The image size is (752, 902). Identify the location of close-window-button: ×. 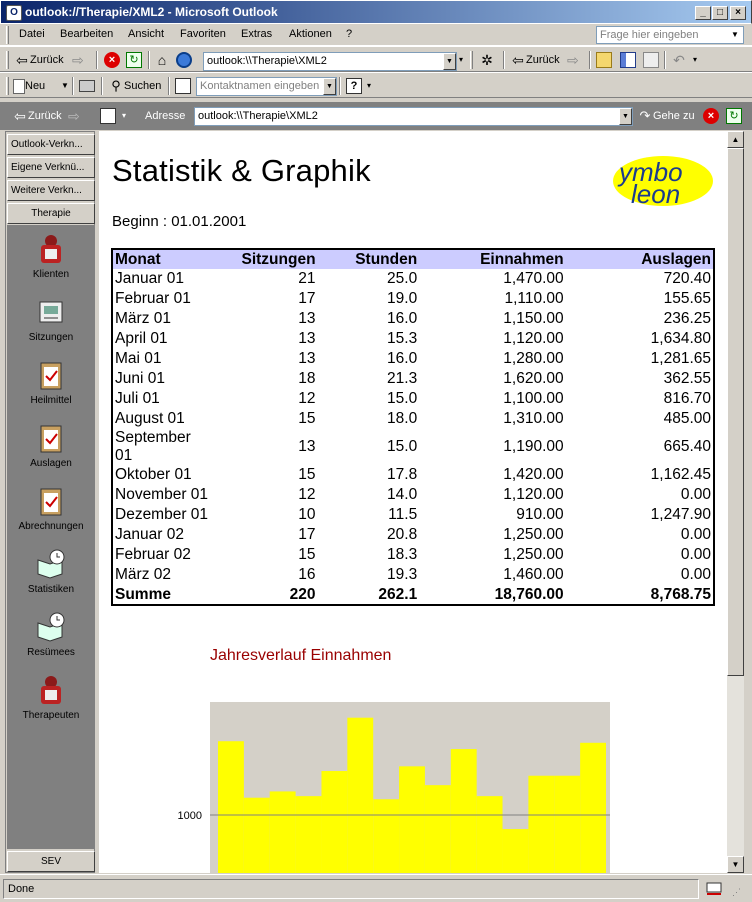
(738, 13).